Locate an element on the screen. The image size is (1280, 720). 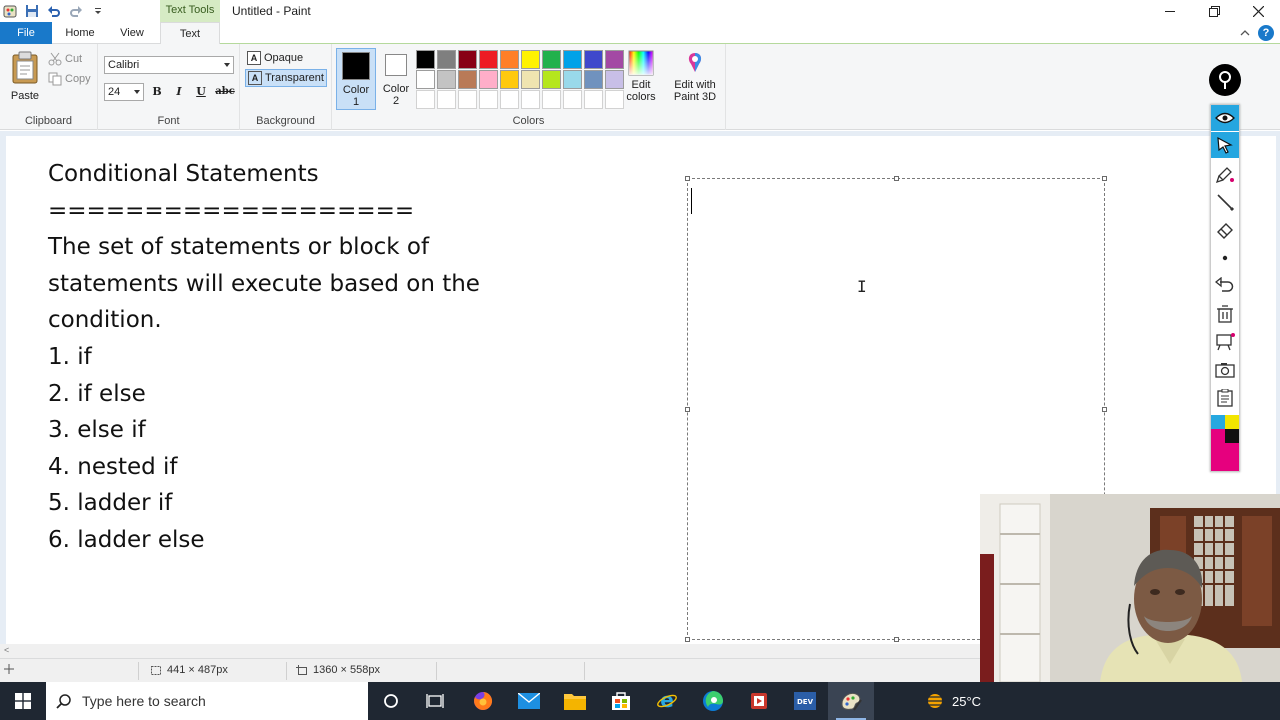
cortana-icon is located at coordinates (391, 701).